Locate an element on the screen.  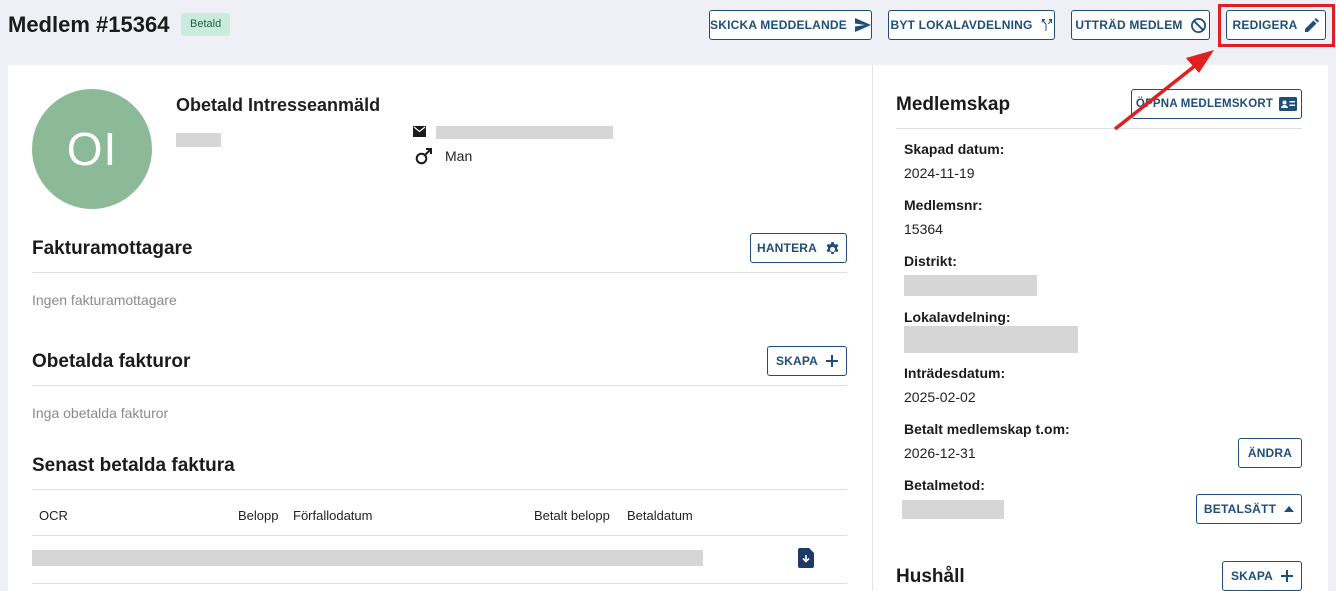
joined-date-label: Inträdesdatum: is located at coordinates (955, 373).